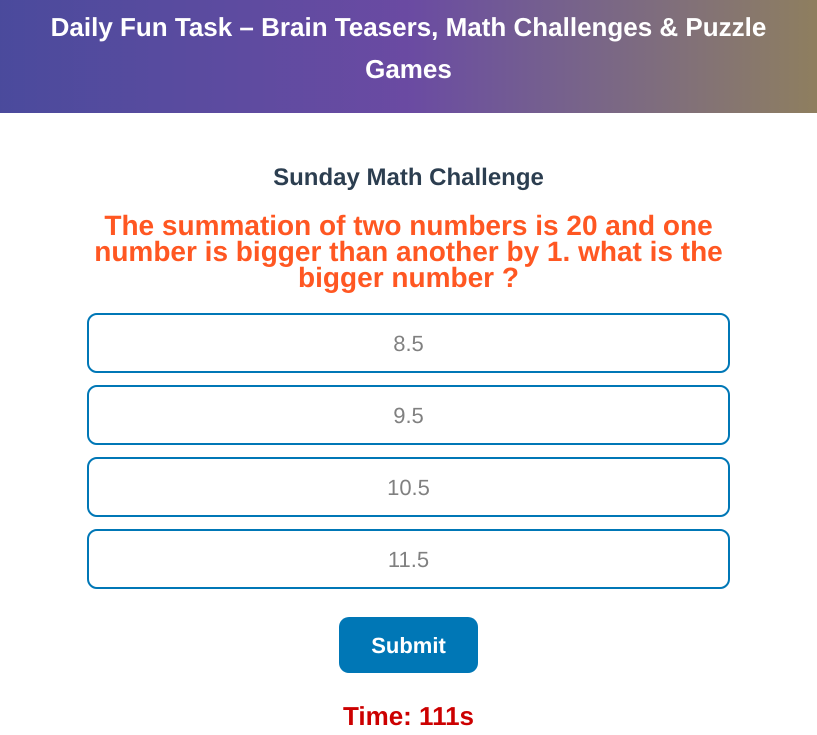 The width and height of the screenshot is (817, 735). I want to click on timer-text: Time: 111s, so click(408, 716).